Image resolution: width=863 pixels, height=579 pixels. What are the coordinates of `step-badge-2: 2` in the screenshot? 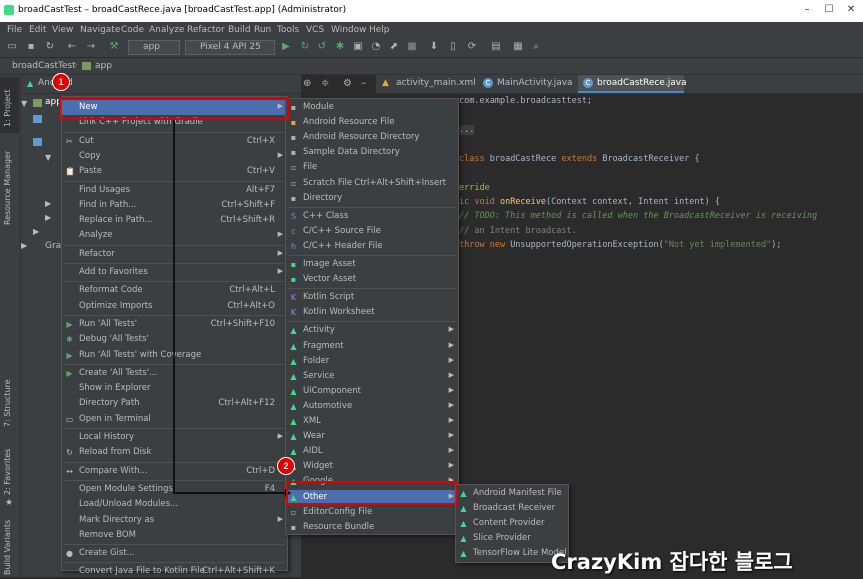 It's located at (286, 466).